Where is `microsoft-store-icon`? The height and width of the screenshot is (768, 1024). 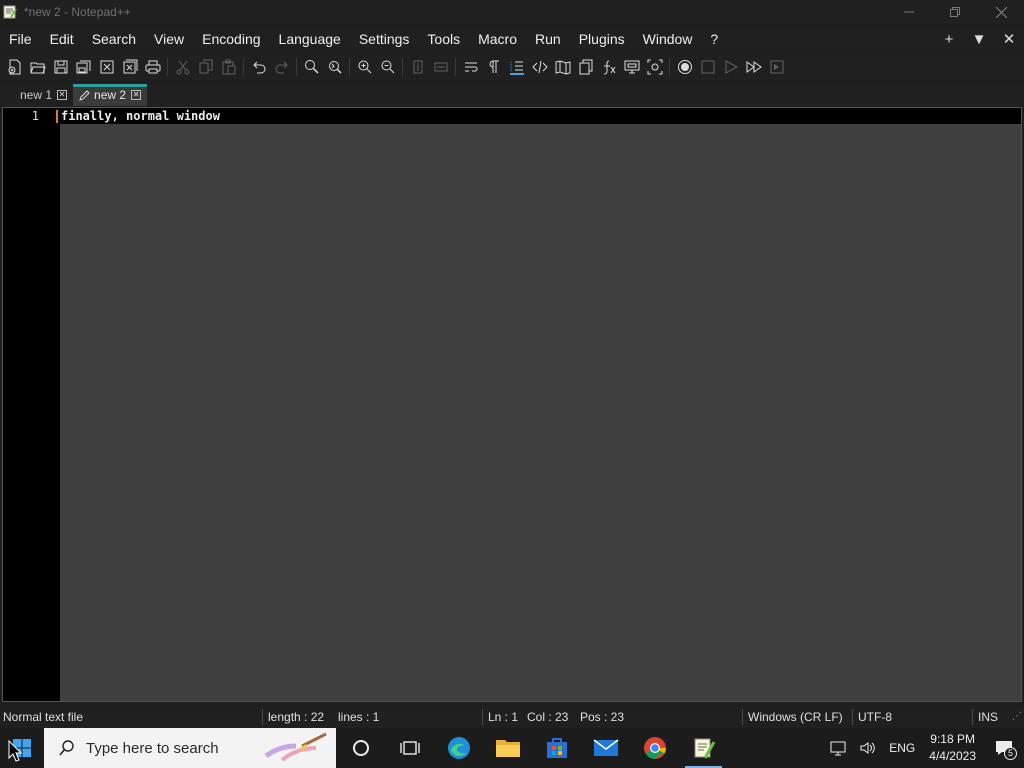 microsoft-store-icon is located at coordinates (556, 748).